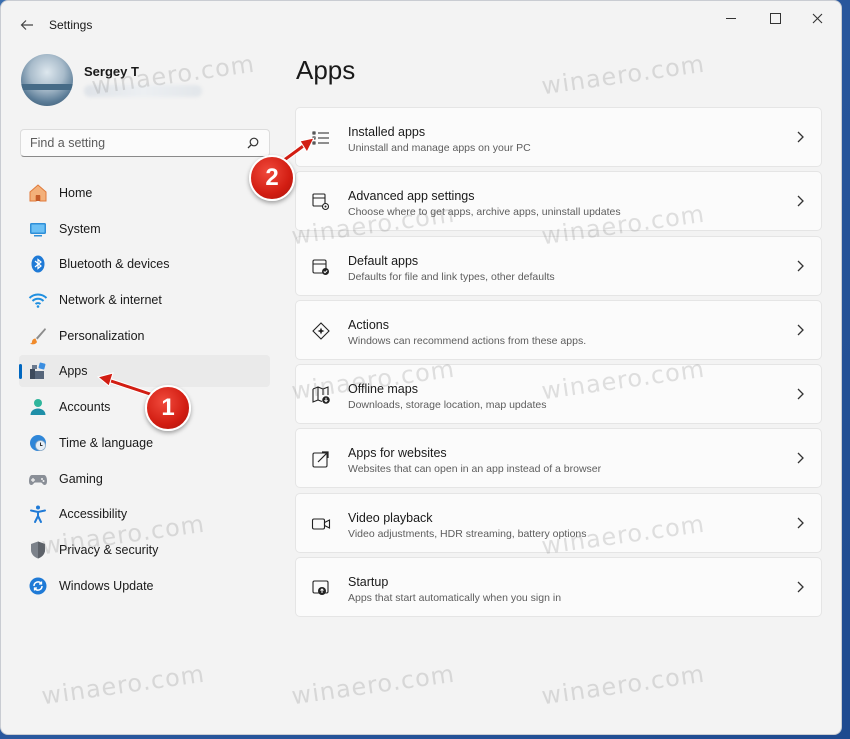  I want to click on sidebar-item-accessibility: Accessibility, so click(144, 514).